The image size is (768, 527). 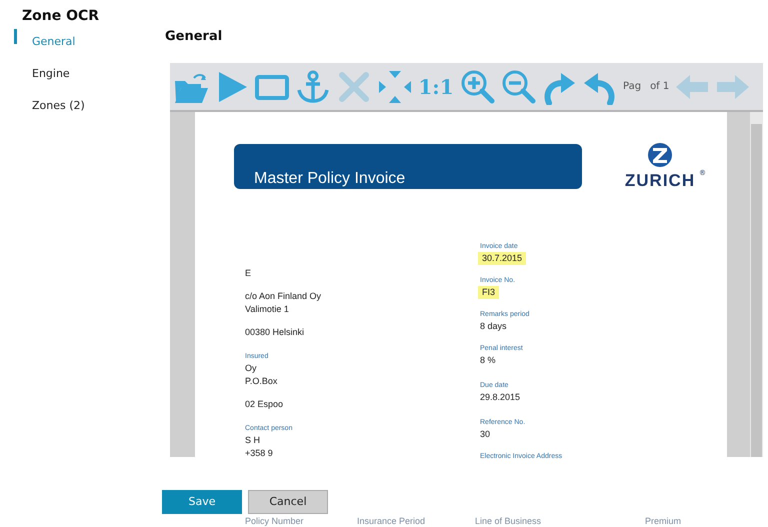 What do you see at coordinates (313, 87) in the screenshot?
I see `anchor-icon` at bounding box center [313, 87].